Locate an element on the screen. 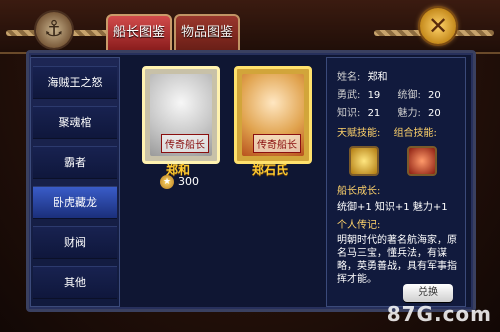 The image size is (500, 332). command-label: 统御: is located at coordinates (409, 95).